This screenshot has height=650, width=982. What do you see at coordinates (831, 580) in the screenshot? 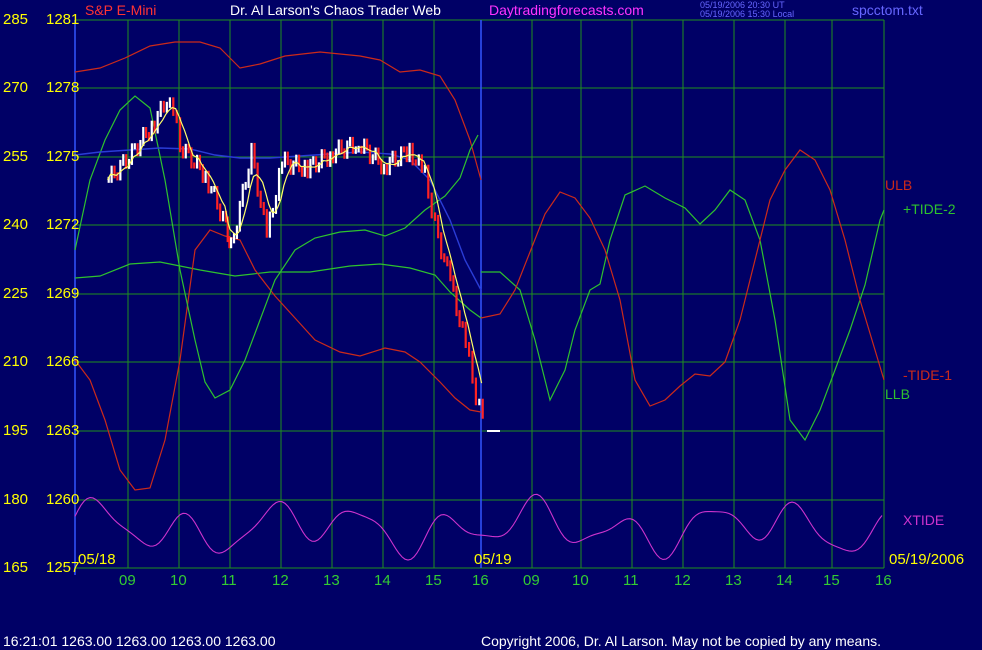
I see `x-tick-14: 15` at bounding box center [831, 580].